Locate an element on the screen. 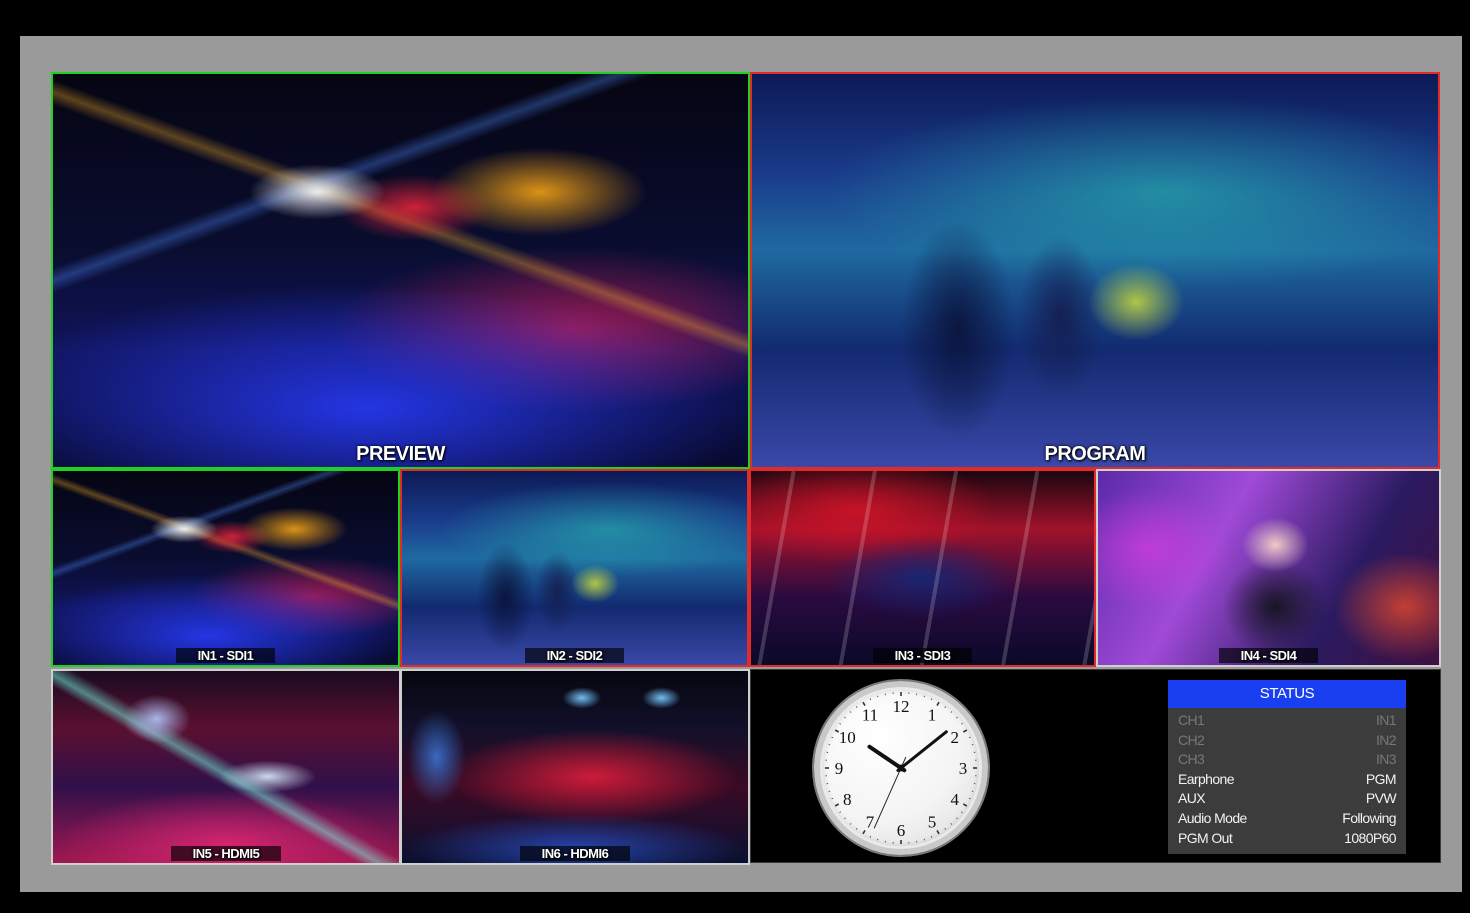  input-label-3: IN3 - SDI3 is located at coordinates (922, 656).